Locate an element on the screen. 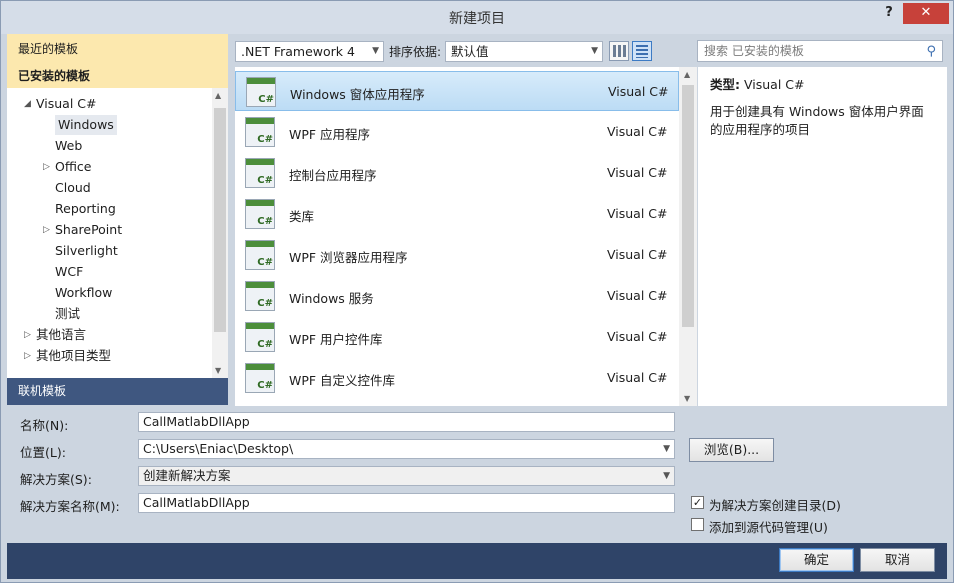 The height and width of the screenshot is (583, 954). location-input: C:\Users\Eniac\Desktop\ ▼ is located at coordinates (406, 449).